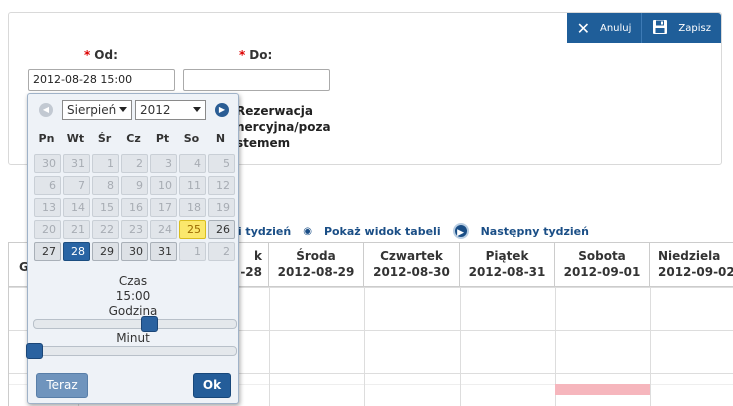 This screenshot has height=406, width=733. What do you see at coordinates (46, 110) in the screenshot?
I see `previous-month-icon: ◀` at bounding box center [46, 110].